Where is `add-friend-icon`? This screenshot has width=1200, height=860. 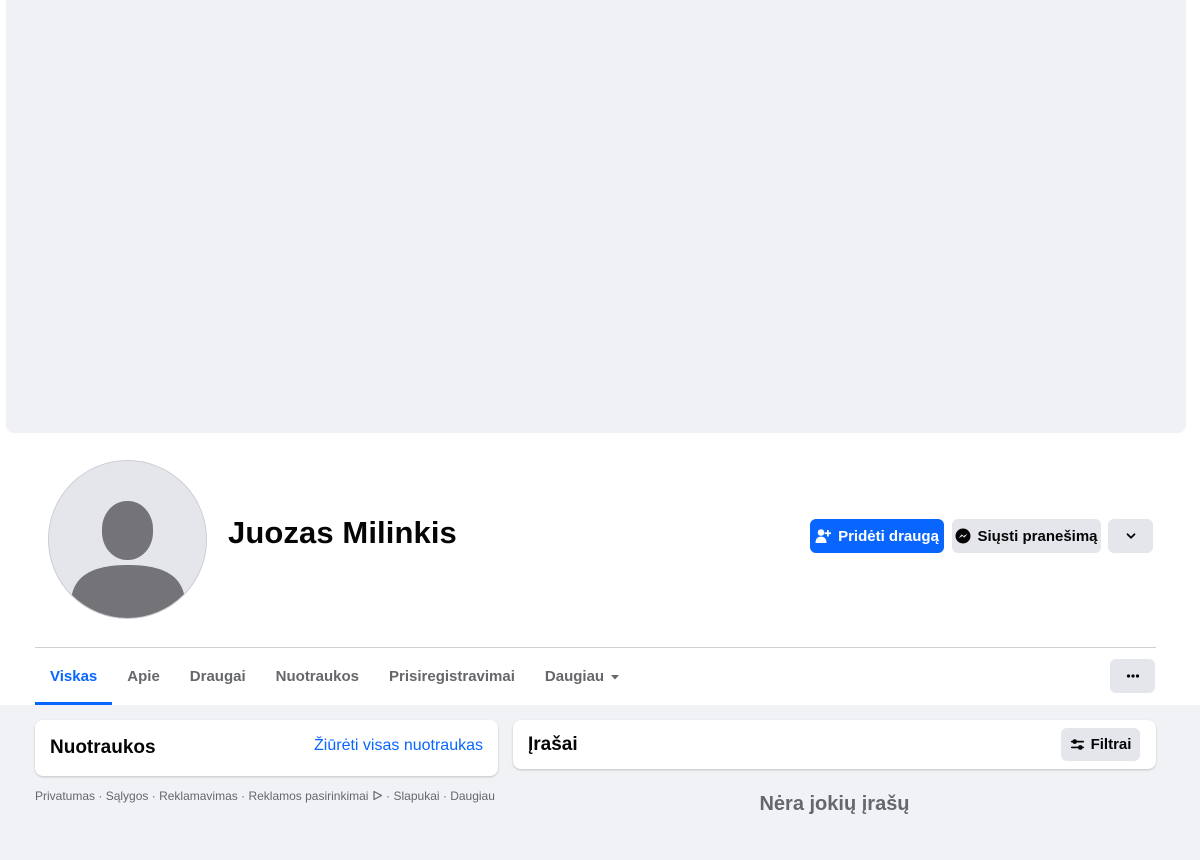
add-friend-icon is located at coordinates (823, 536).